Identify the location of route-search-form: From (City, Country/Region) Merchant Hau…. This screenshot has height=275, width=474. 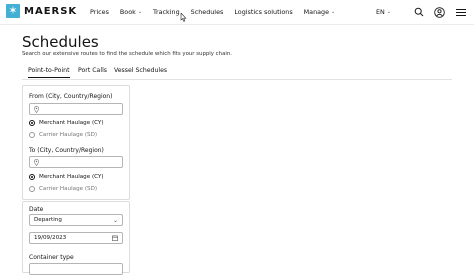
(76, 142).